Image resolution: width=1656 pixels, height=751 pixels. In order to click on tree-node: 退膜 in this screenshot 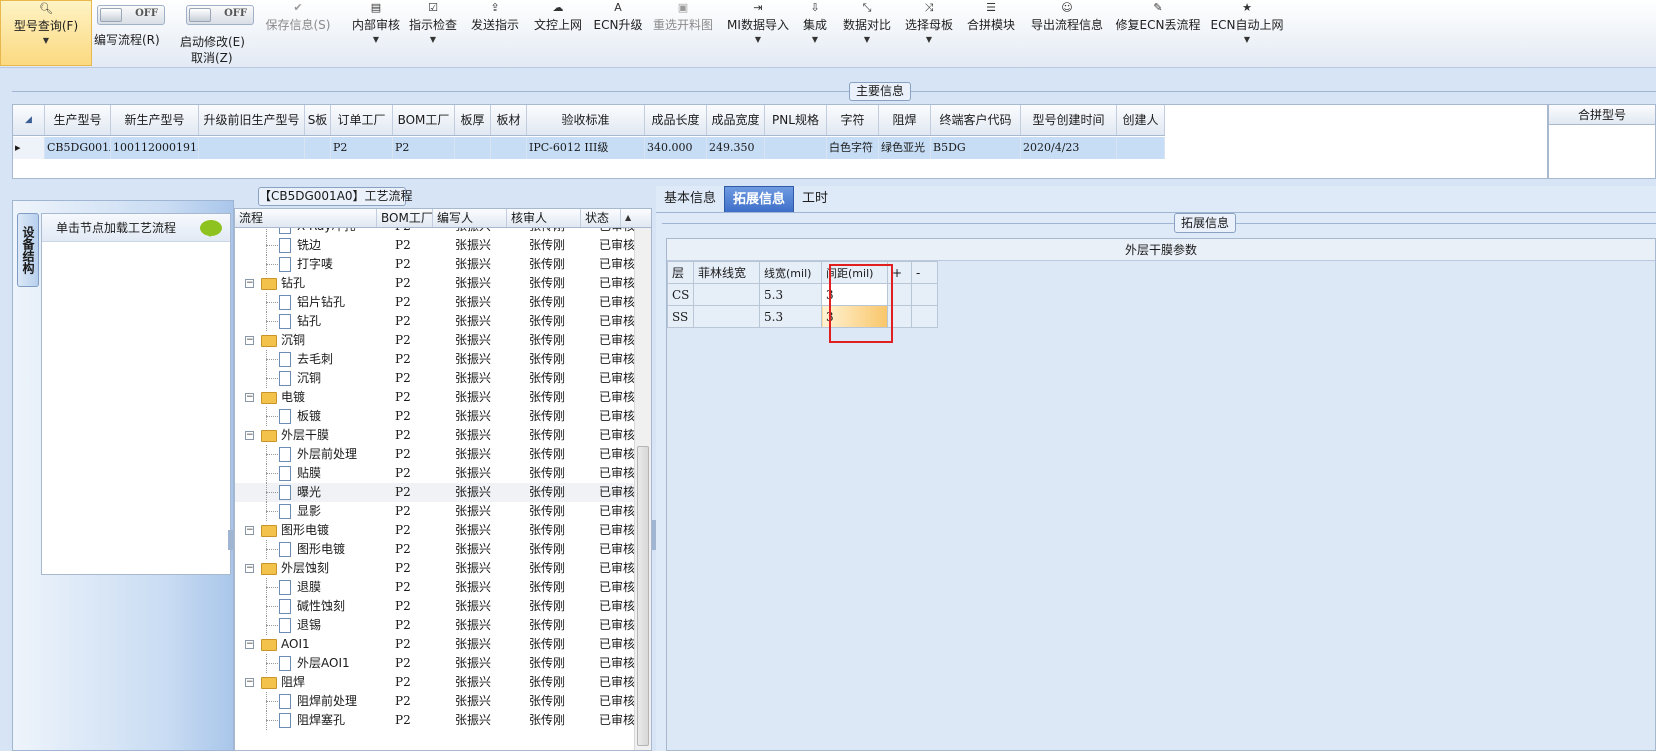, I will do `click(313, 587)`.